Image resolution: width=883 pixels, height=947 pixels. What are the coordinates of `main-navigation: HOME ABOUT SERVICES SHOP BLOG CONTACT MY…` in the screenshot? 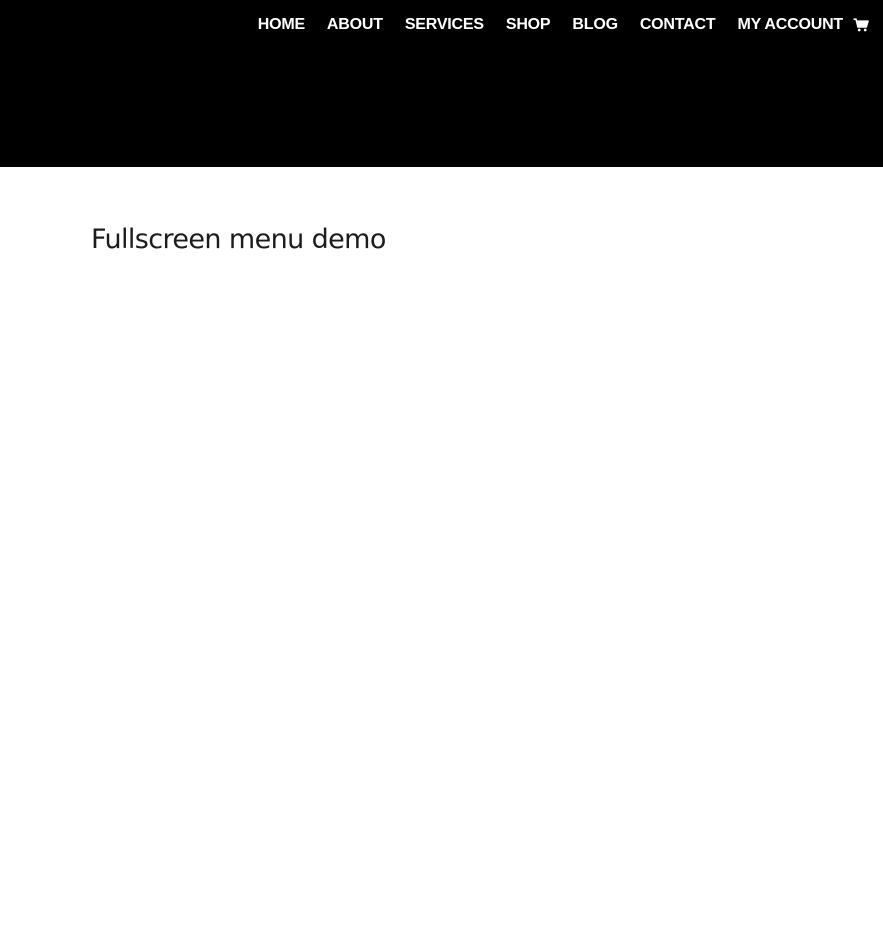 It's located at (563, 25).